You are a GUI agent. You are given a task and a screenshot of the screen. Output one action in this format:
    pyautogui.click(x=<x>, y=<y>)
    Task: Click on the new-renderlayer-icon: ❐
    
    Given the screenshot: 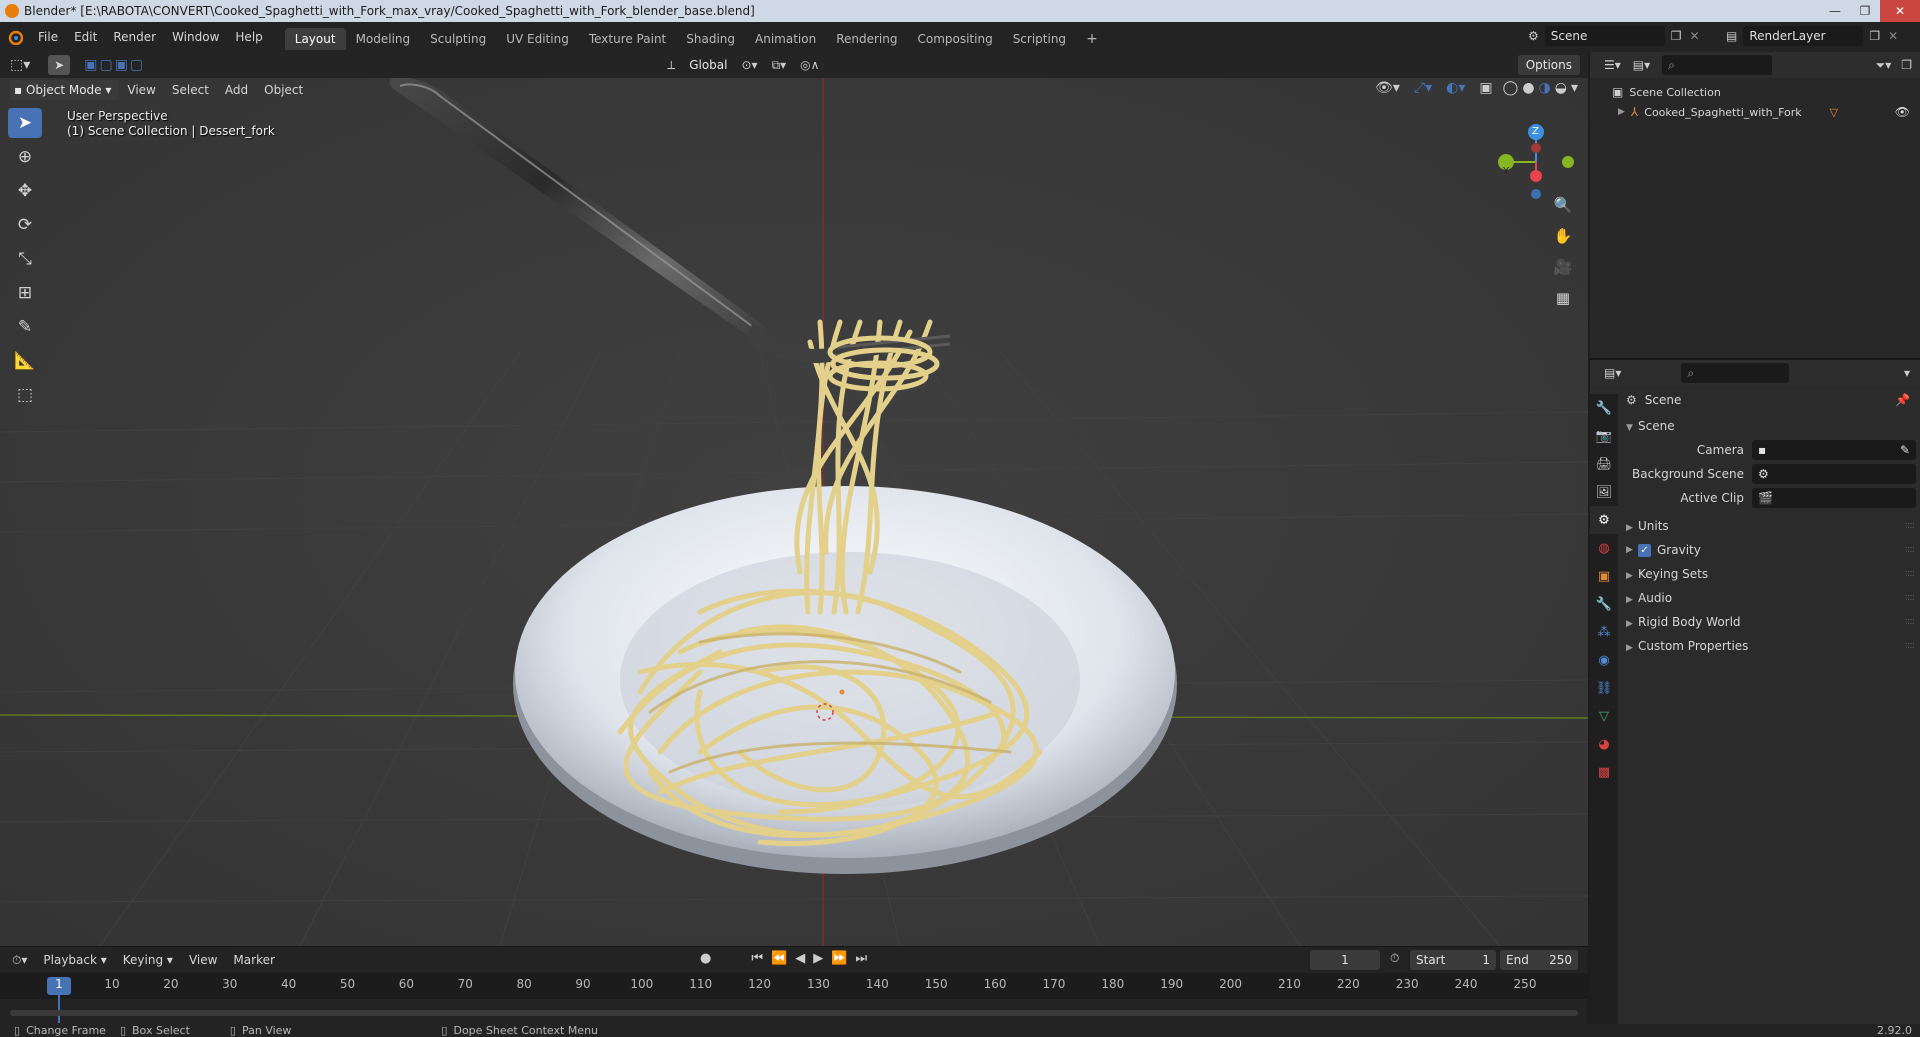 What is the action you would take?
    pyautogui.click(x=1874, y=36)
    